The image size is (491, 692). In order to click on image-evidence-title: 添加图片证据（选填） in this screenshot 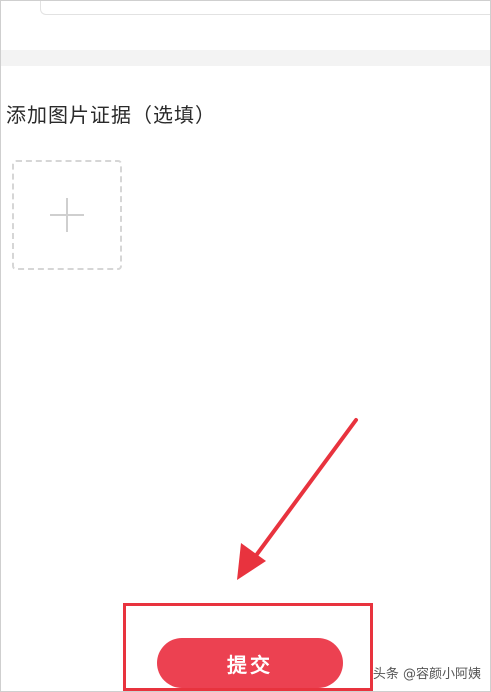, I will do `click(111, 115)`.